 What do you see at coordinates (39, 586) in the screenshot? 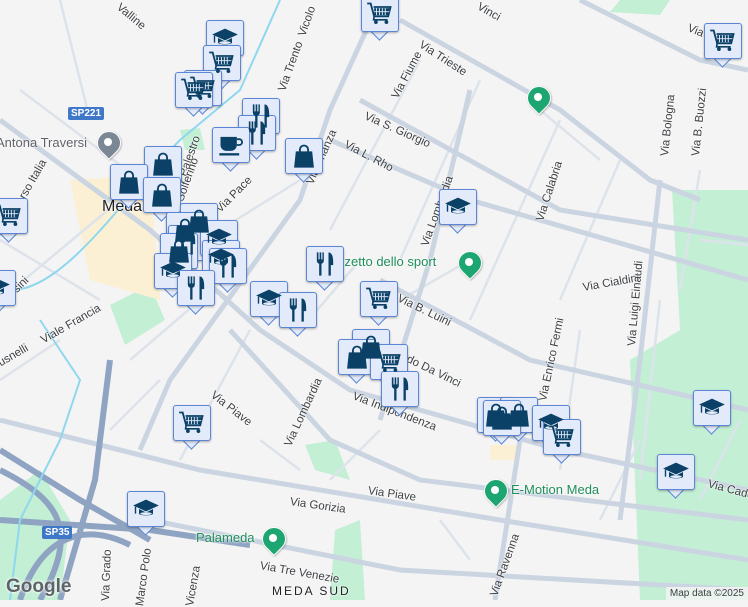
I see `google-logo: Google` at bounding box center [39, 586].